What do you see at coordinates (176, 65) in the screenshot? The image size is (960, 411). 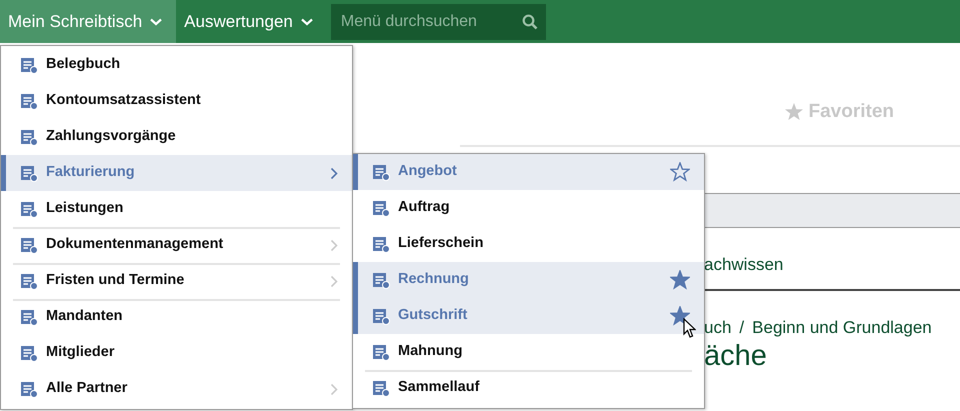 I see `menu-item: Belegbuch` at bounding box center [176, 65].